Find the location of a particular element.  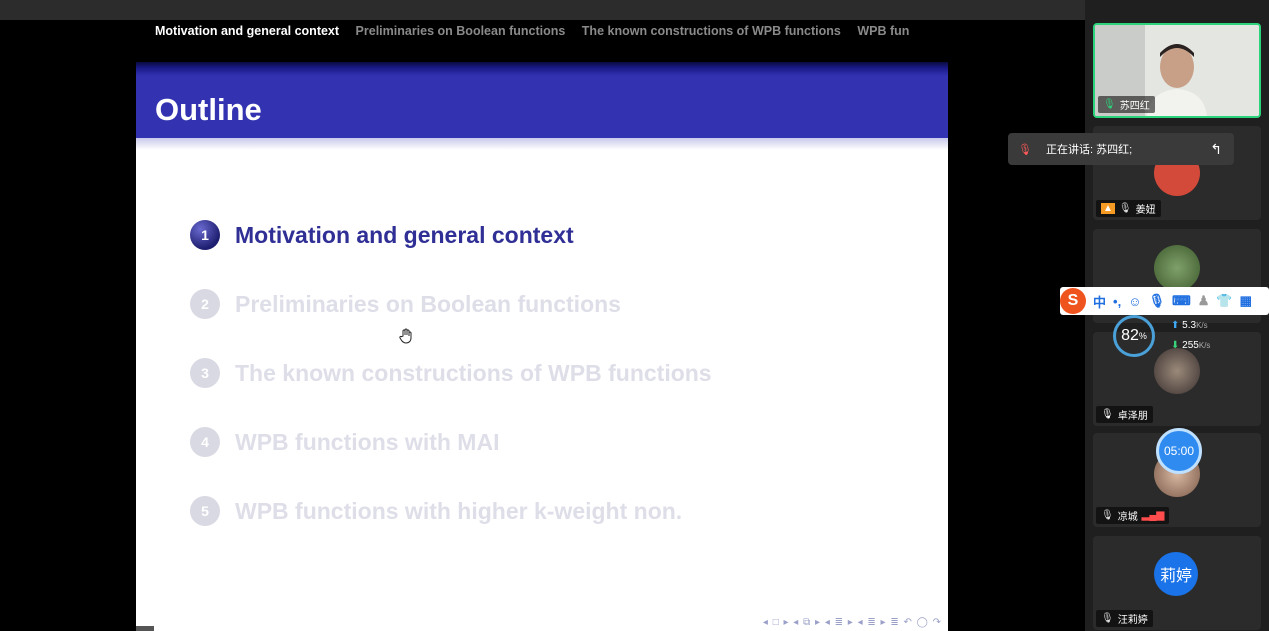

voice-input-icon: 🎙 is located at coordinates (1156, 301).